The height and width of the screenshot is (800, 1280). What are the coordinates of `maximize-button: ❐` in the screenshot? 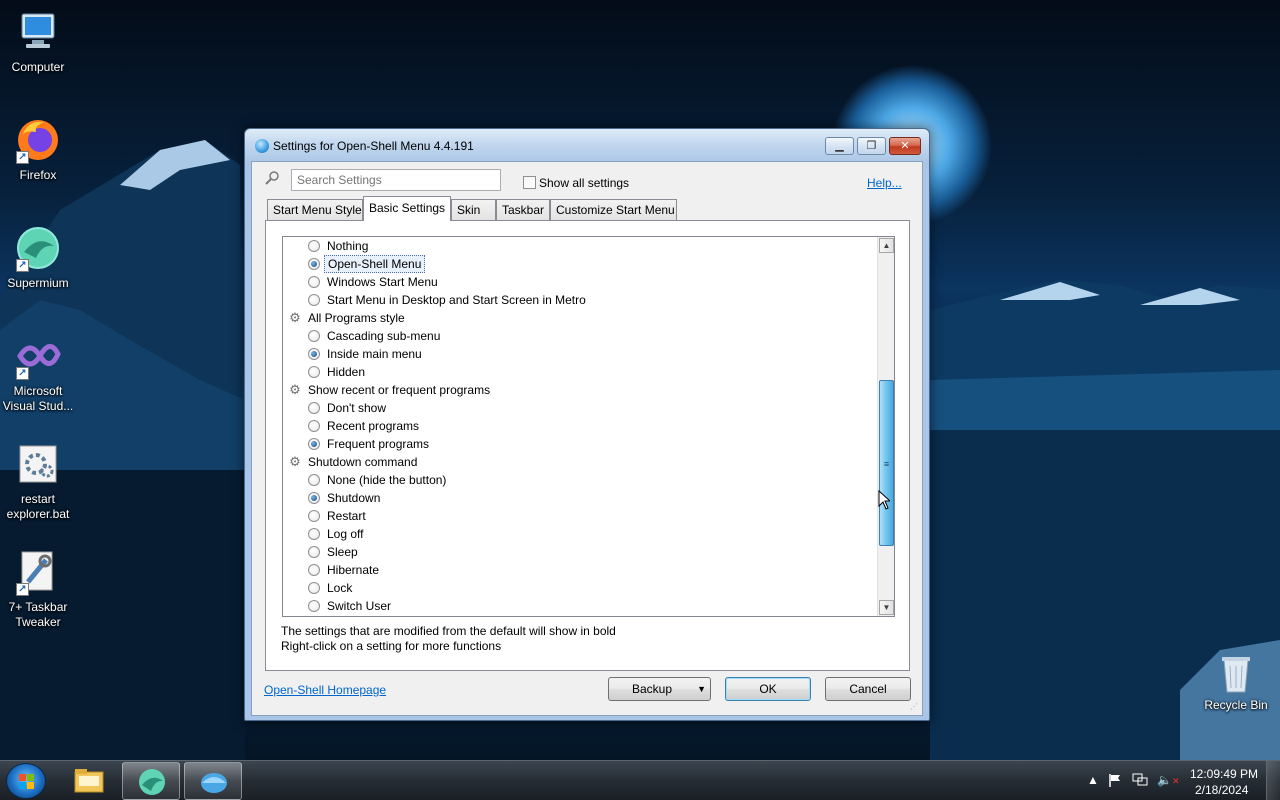 It's located at (871, 146).